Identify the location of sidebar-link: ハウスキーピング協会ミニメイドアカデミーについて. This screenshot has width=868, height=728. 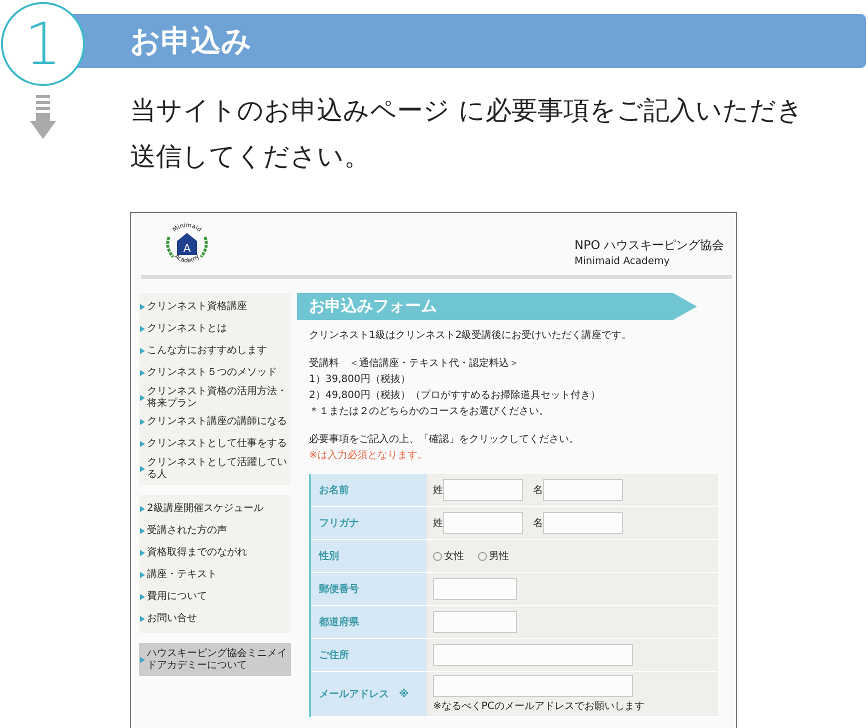
(215, 659).